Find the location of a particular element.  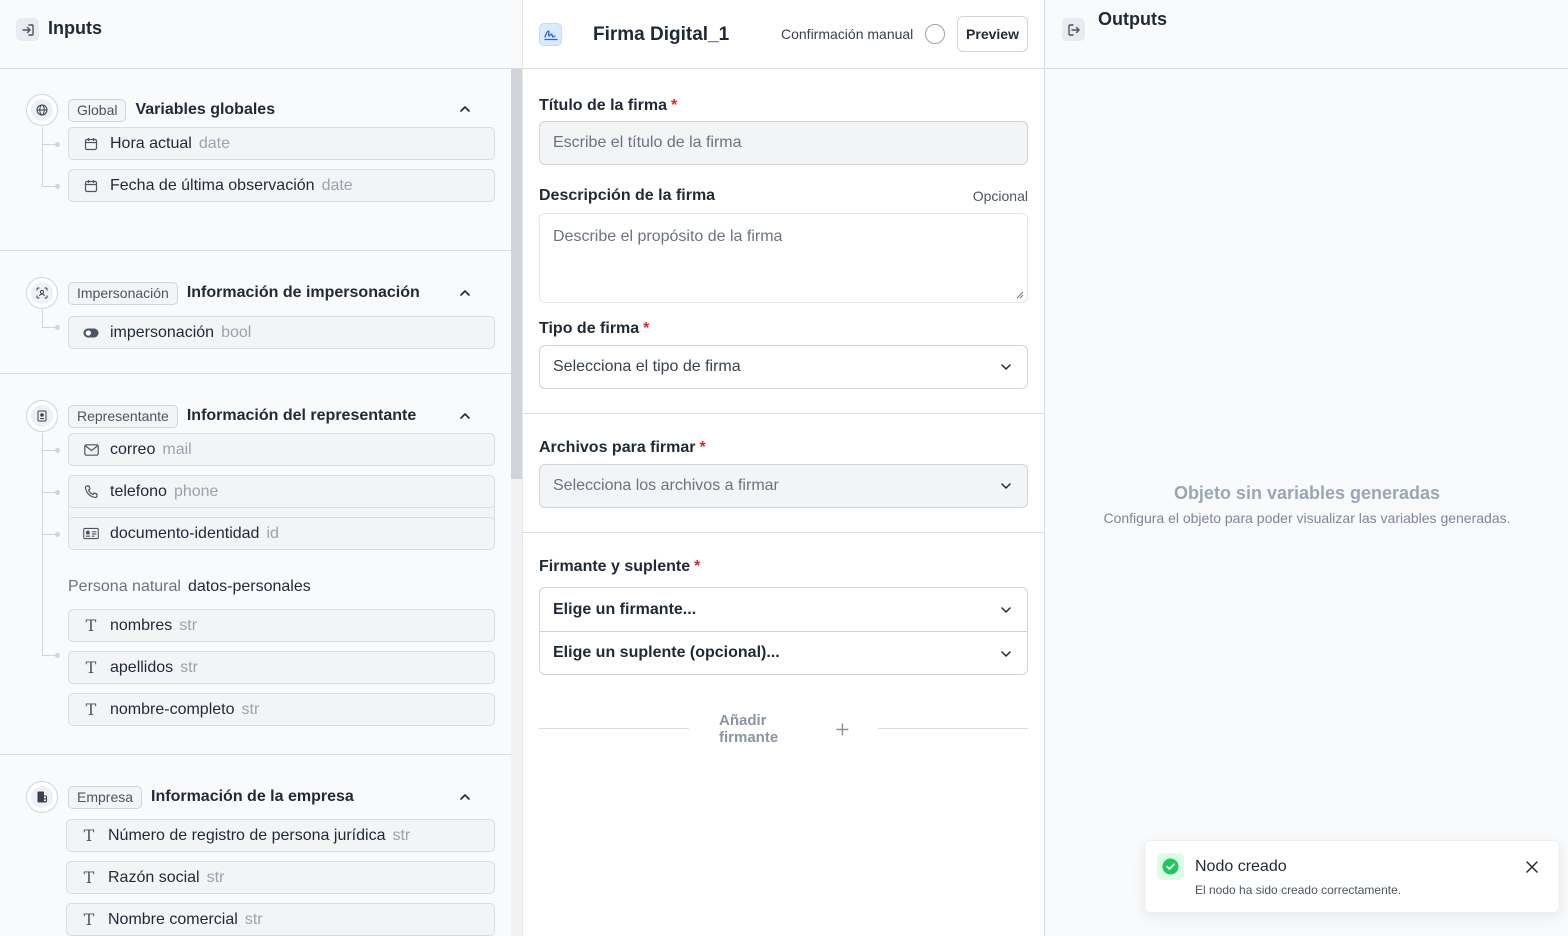

signature-description-label: Descripción de la firma is located at coordinates (627, 196).